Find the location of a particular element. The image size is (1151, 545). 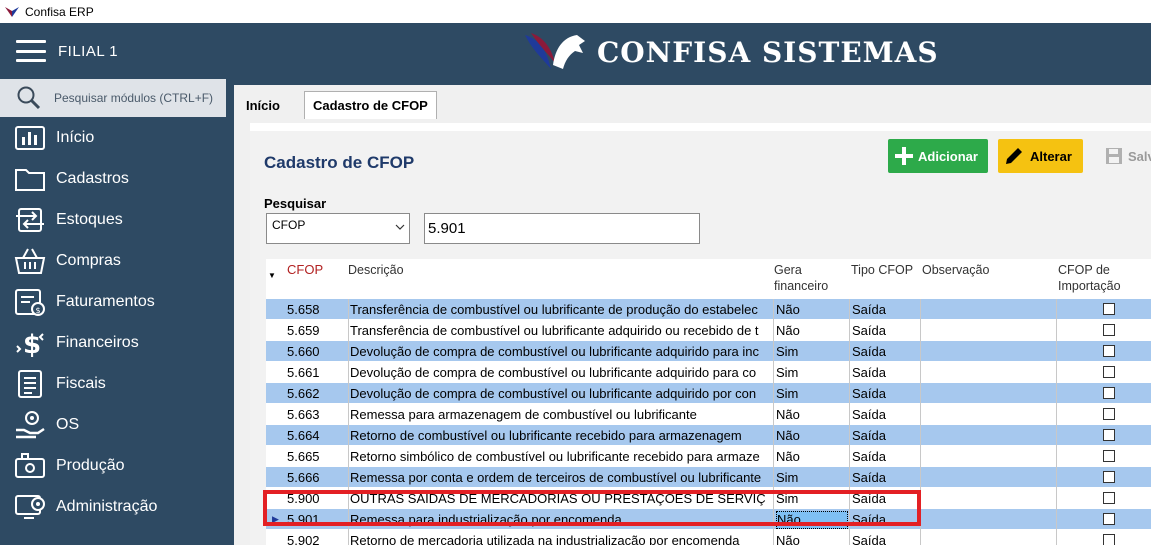

sidebar-item-inicio: Início is located at coordinates (113, 137).